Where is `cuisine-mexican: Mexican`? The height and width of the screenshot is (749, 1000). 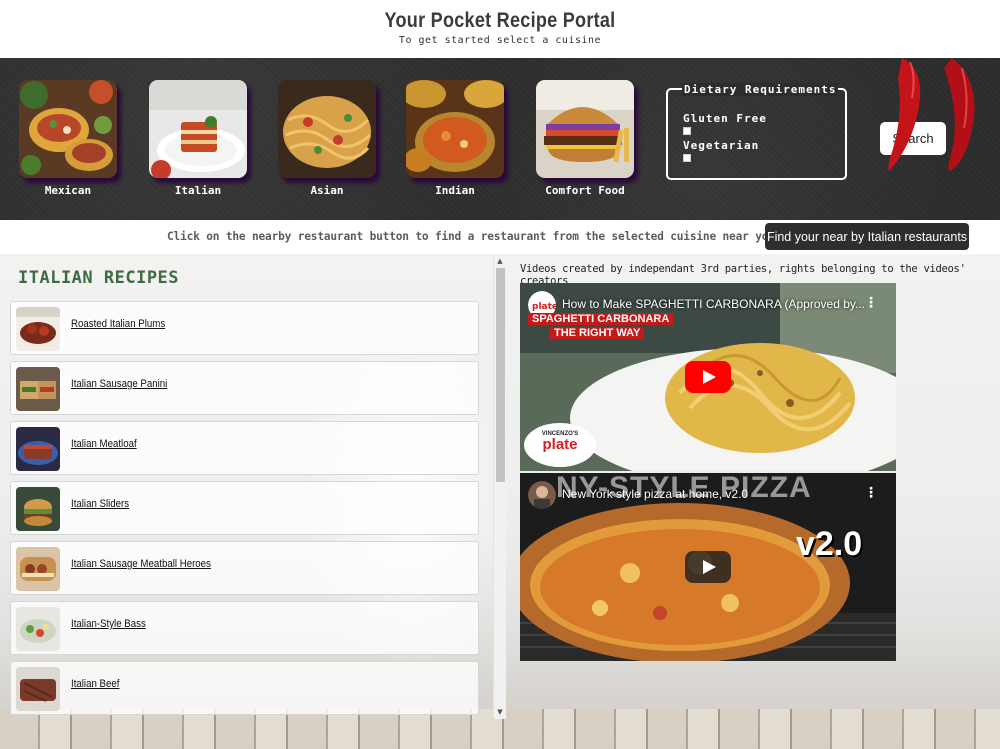
cuisine-mexican: Mexican is located at coordinates (68, 138).